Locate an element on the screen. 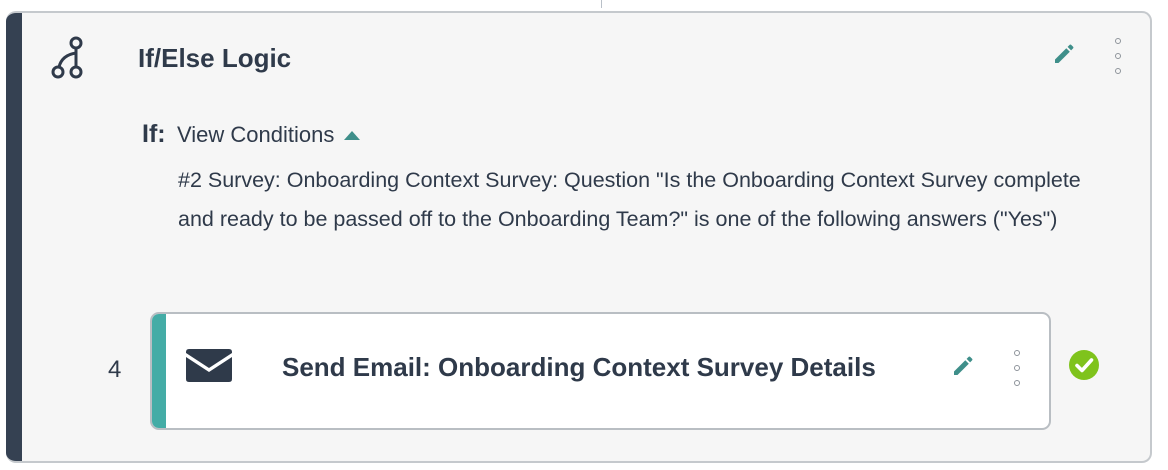  connector-line is located at coordinates (601, 4).